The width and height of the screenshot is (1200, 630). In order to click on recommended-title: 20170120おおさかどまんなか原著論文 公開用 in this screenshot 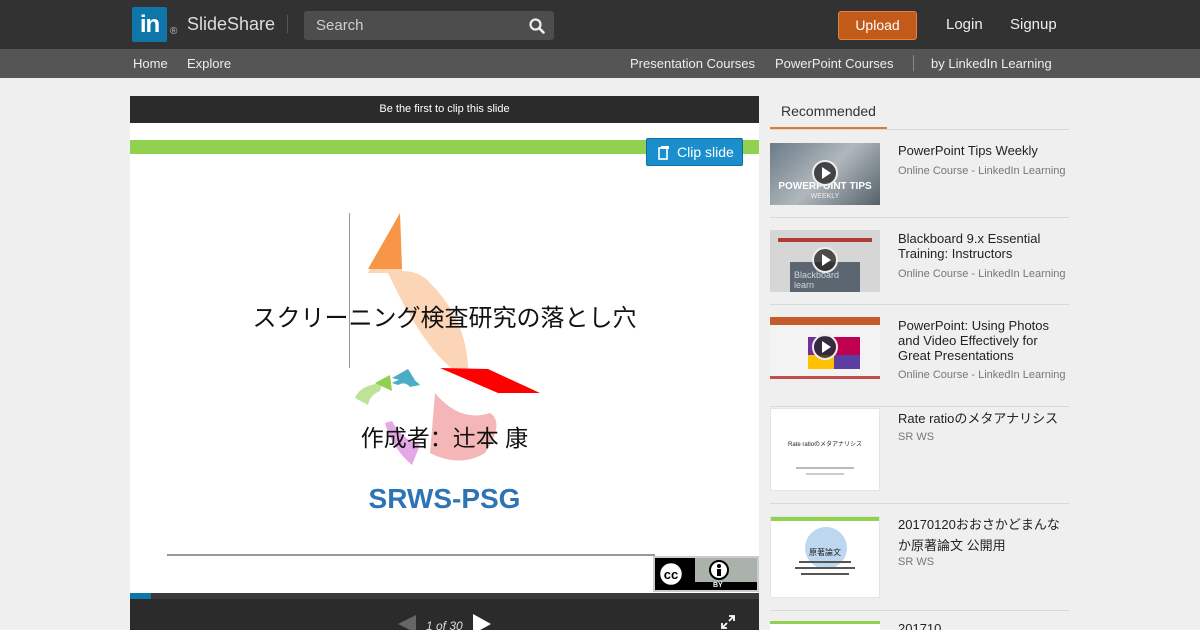, I will do `click(983, 535)`.